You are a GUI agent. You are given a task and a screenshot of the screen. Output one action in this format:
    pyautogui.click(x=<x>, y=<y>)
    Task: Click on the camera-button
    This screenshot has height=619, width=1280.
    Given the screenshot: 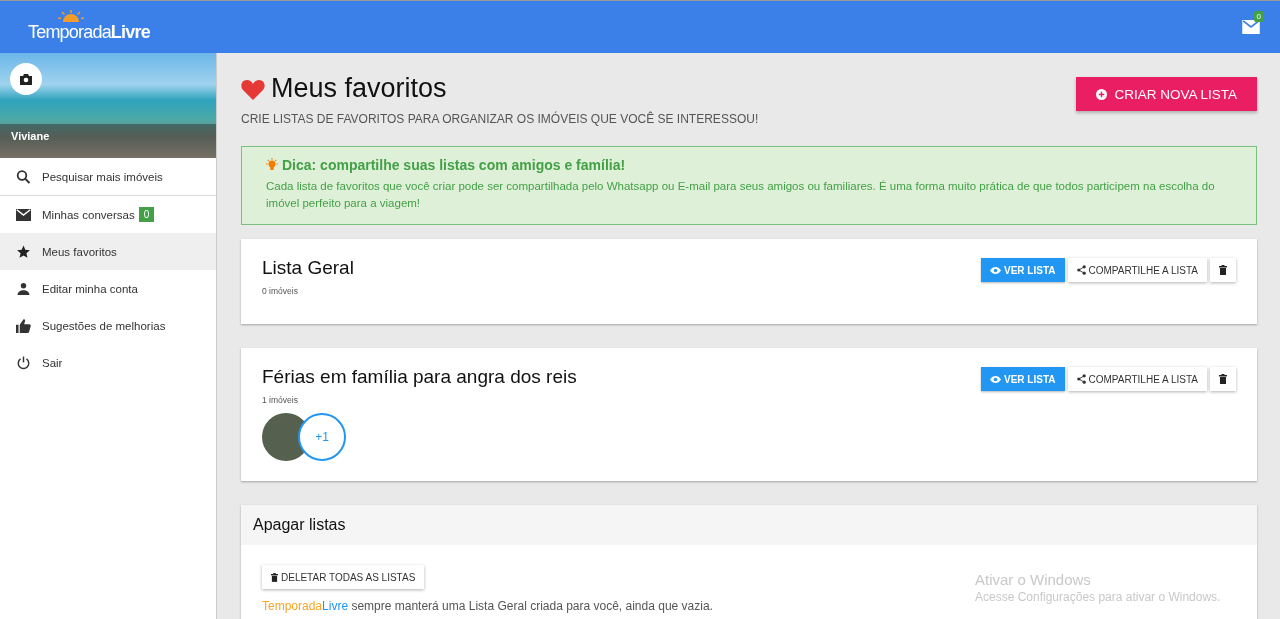 What is the action you would take?
    pyautogui.click(x=26, y=79)
    